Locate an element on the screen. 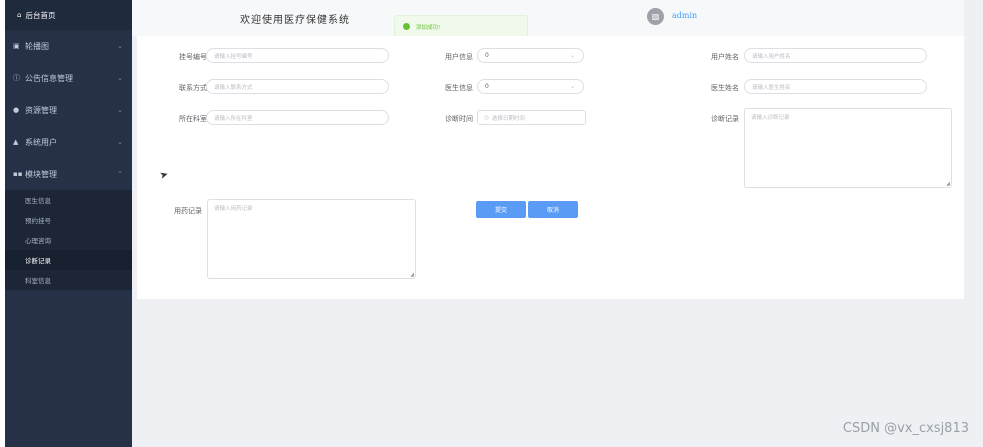 The image size is (983, 447). grid-icon: ▪▪ is located at coordinates (18, 174).